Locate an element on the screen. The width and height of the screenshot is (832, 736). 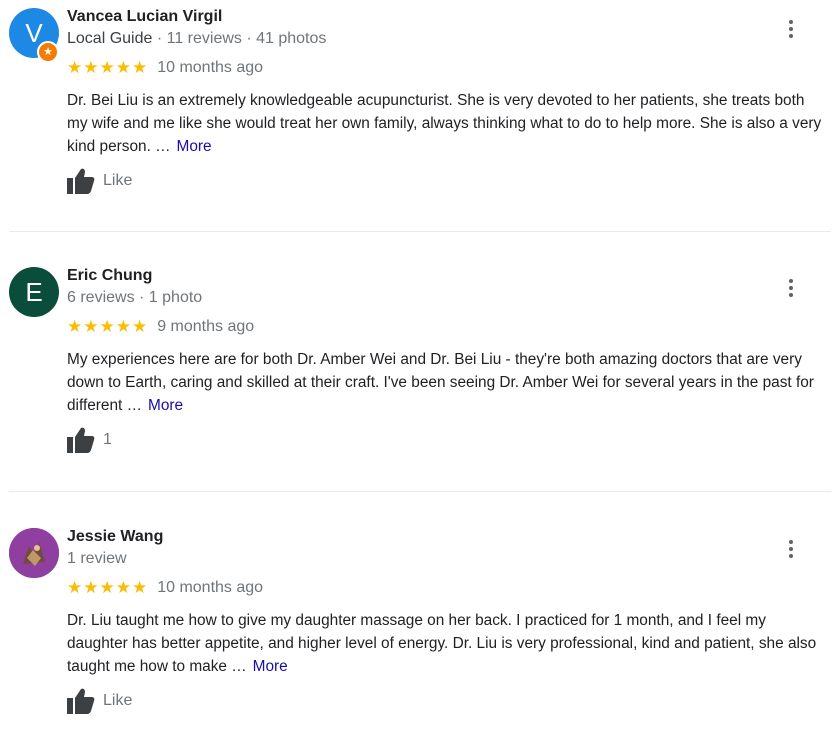
local-guide-label: Local Guide is located at coordinates (110, 38).